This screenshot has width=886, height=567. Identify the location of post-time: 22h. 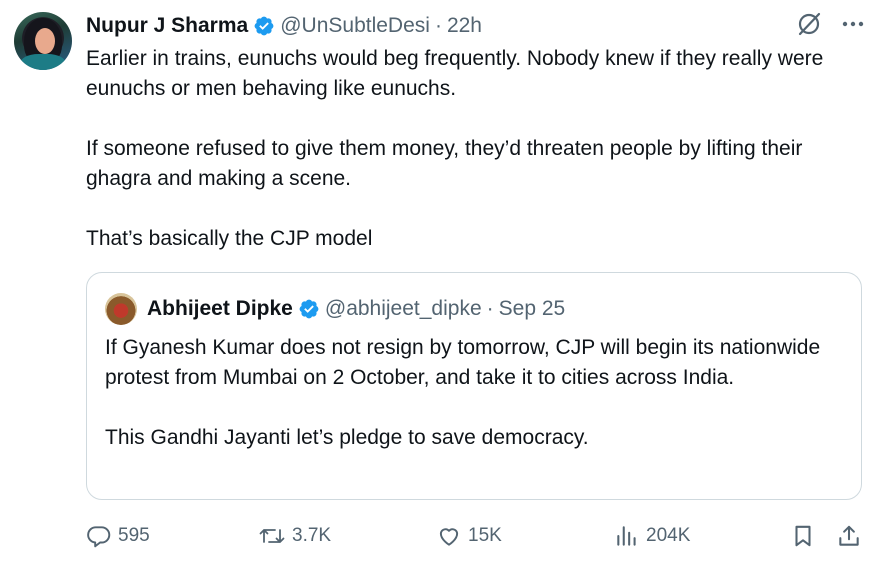
(464, 26).